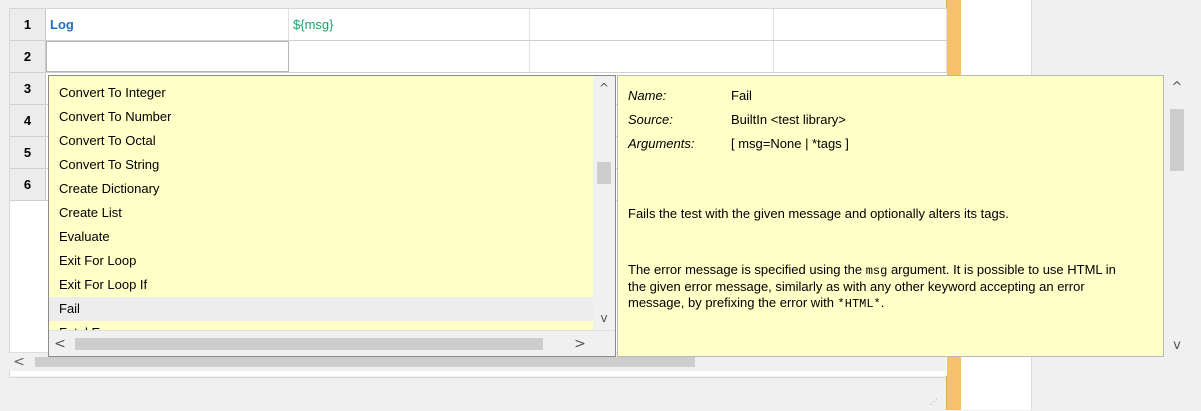 Image resolution: width=1201 pixels, height=411 pixels. I want to click on doc-text: ., so click(882, 302).